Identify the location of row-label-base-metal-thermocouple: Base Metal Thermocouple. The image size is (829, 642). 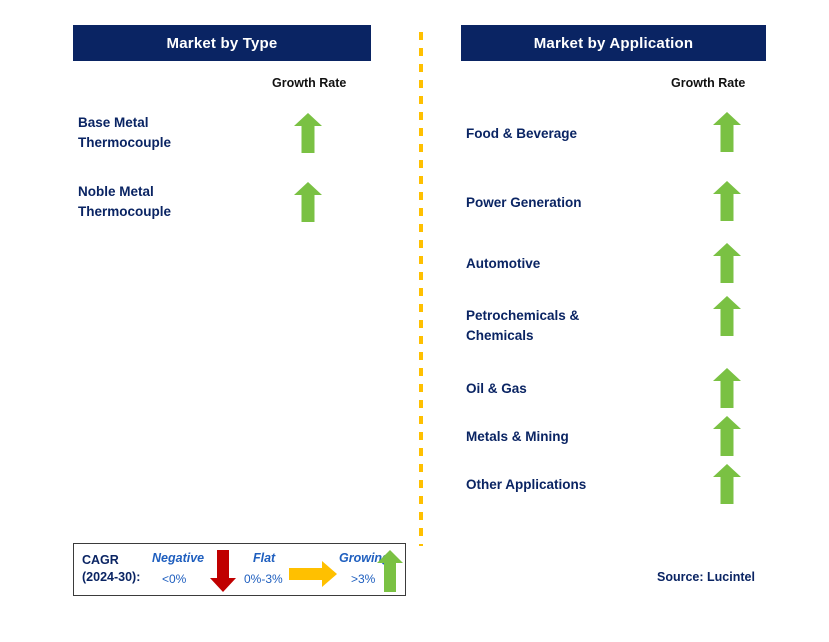
(125, 132).